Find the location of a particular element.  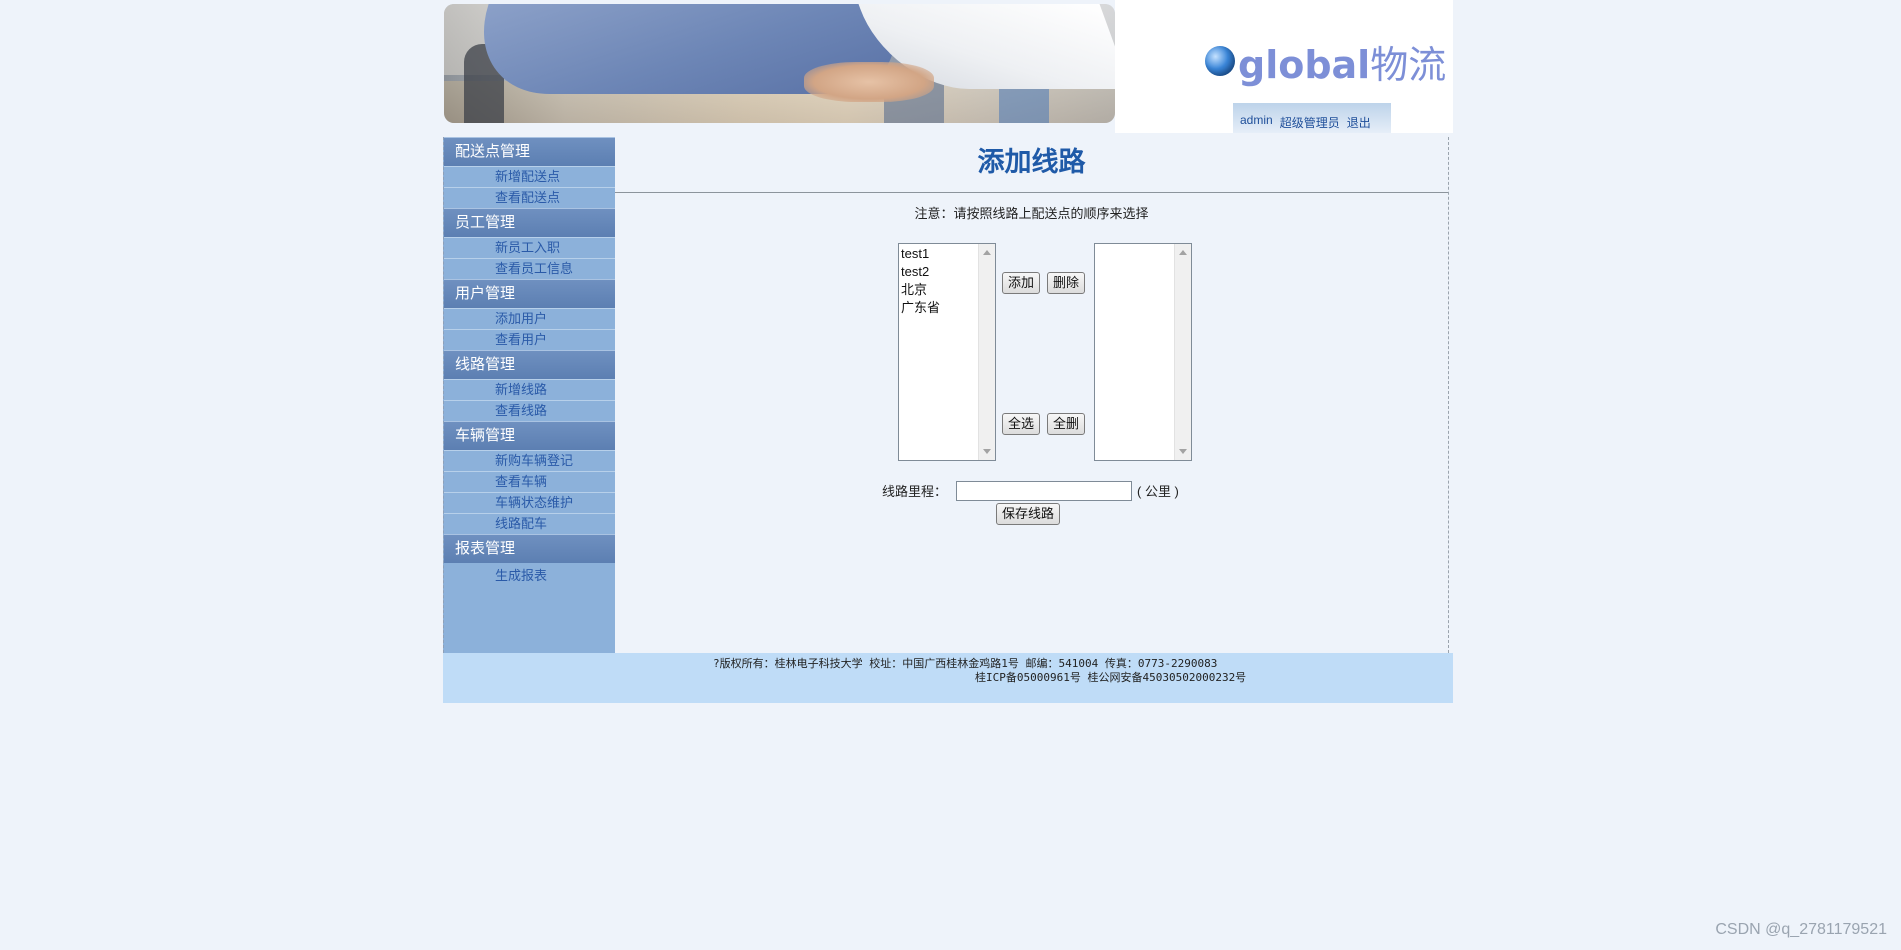

source-option: 广东省 is located at coordinates (920, 308).